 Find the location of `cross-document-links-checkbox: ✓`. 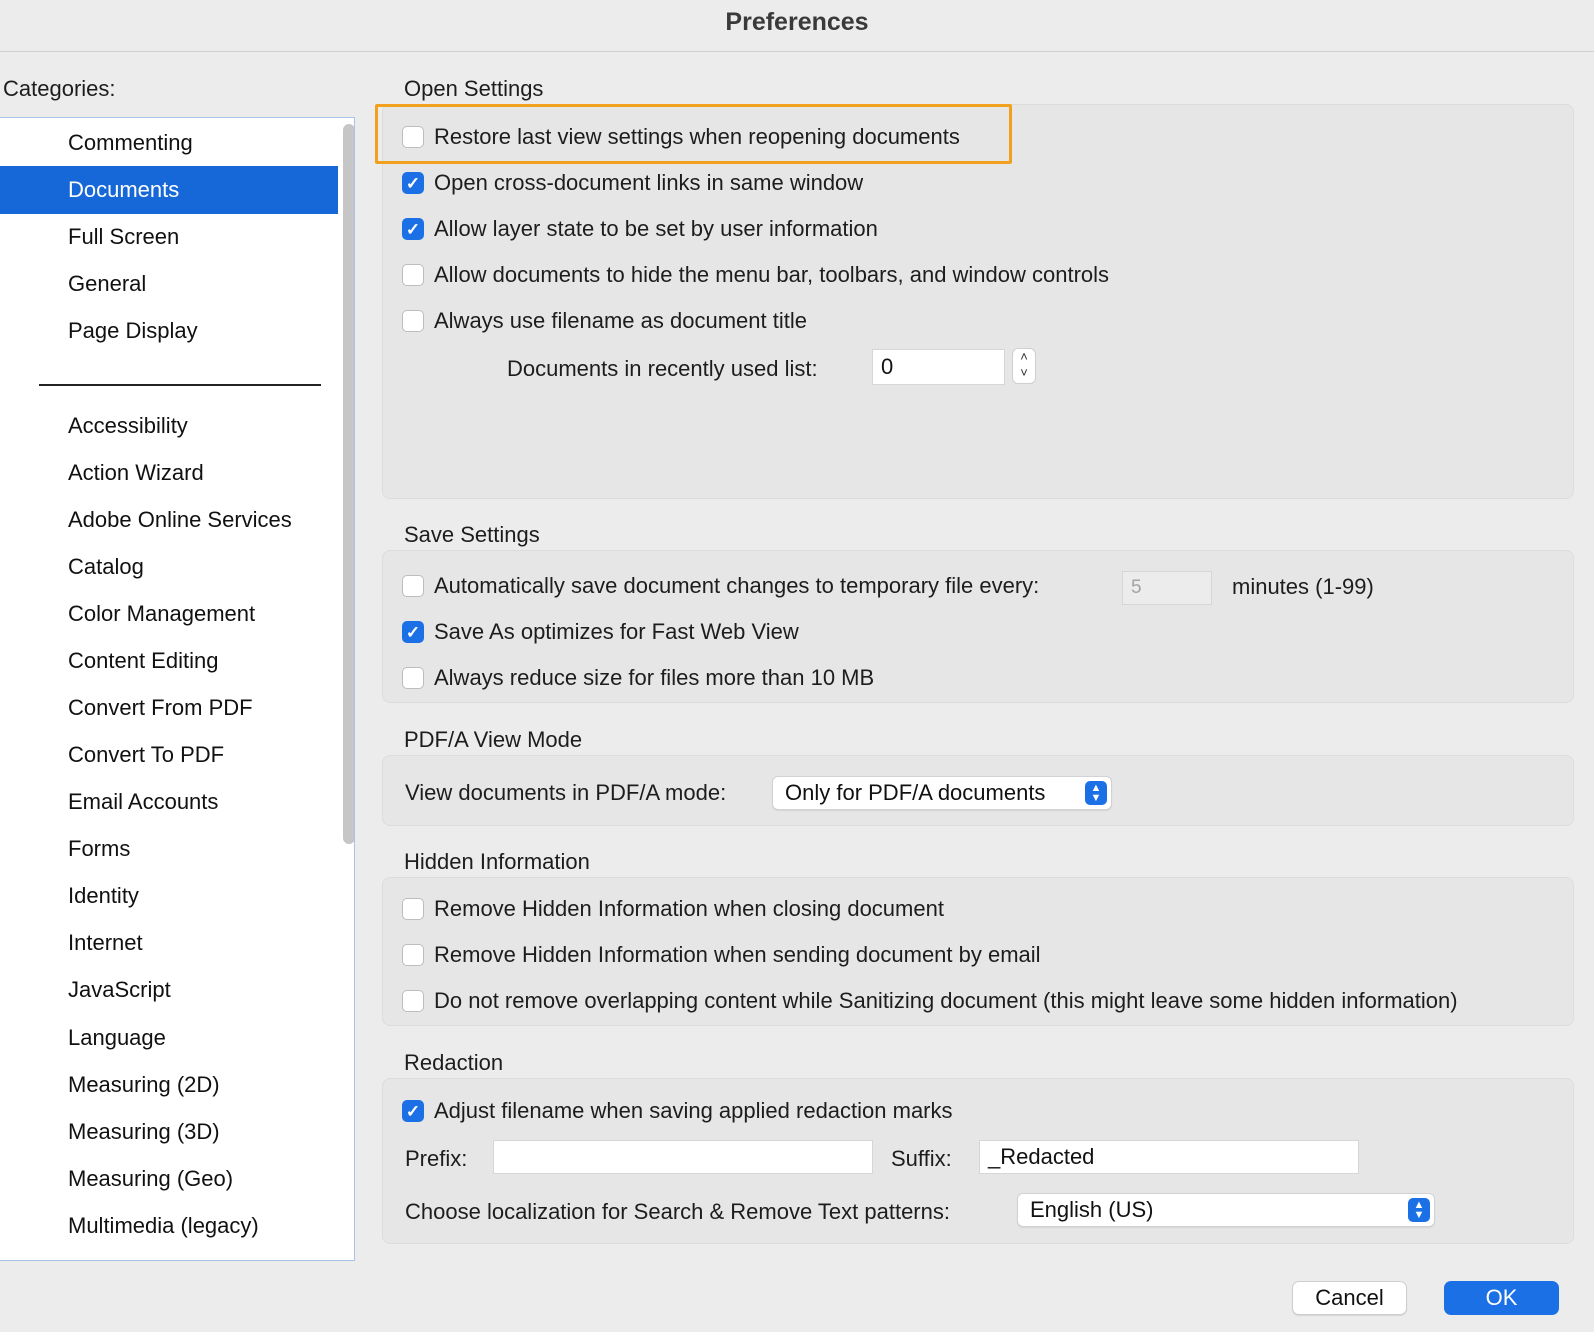

cross-document-links-checkbox: ✓ is located at coordinates (413, 183).